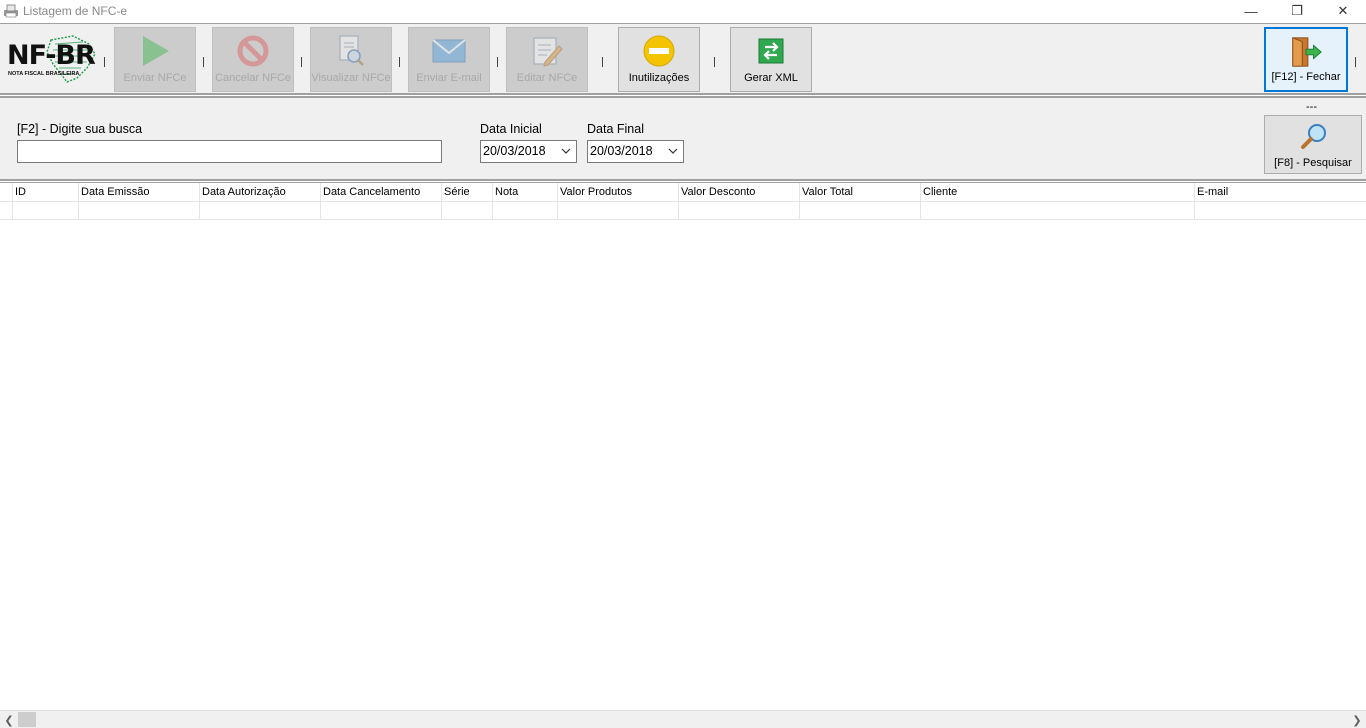 The height and width of the screenshot is (728, 1366). Describe the element at coordinates (1314, 138) in the screenshot. I see `magnifier-icon` at that location.